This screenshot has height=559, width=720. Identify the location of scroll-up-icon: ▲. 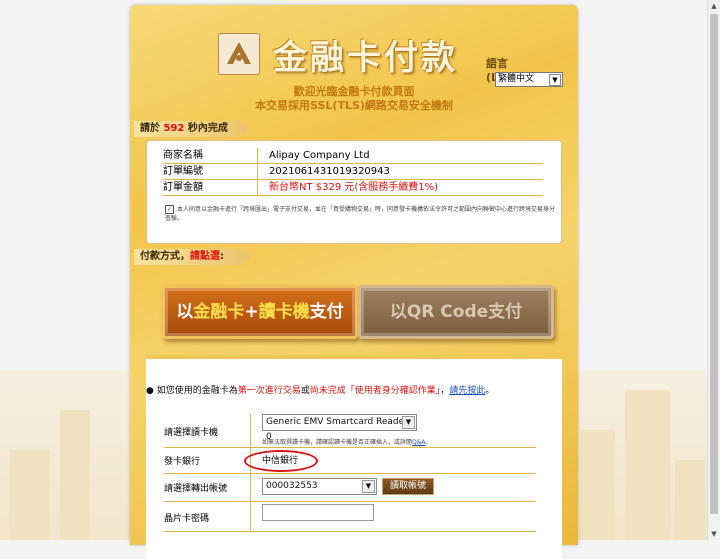
(714, 6).